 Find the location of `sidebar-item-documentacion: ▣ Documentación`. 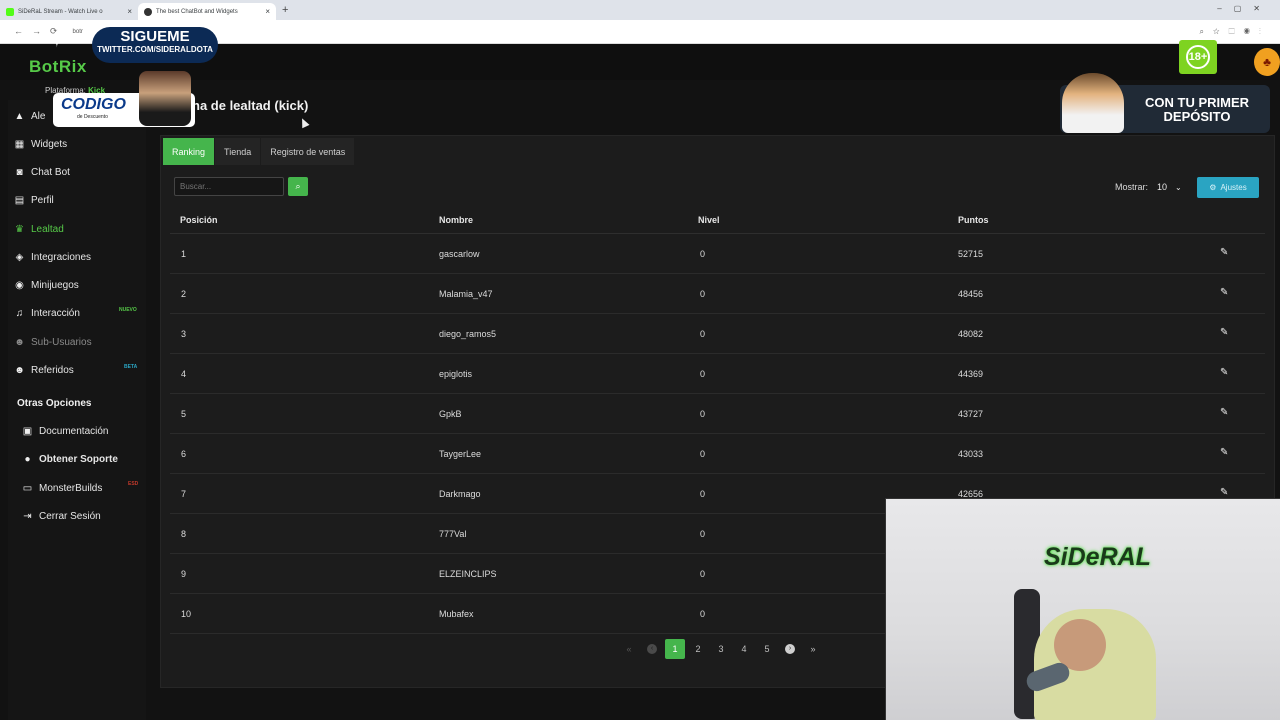

sidebar-item-documentacion: ▣ Documentación is located at coordinates (65, 431).